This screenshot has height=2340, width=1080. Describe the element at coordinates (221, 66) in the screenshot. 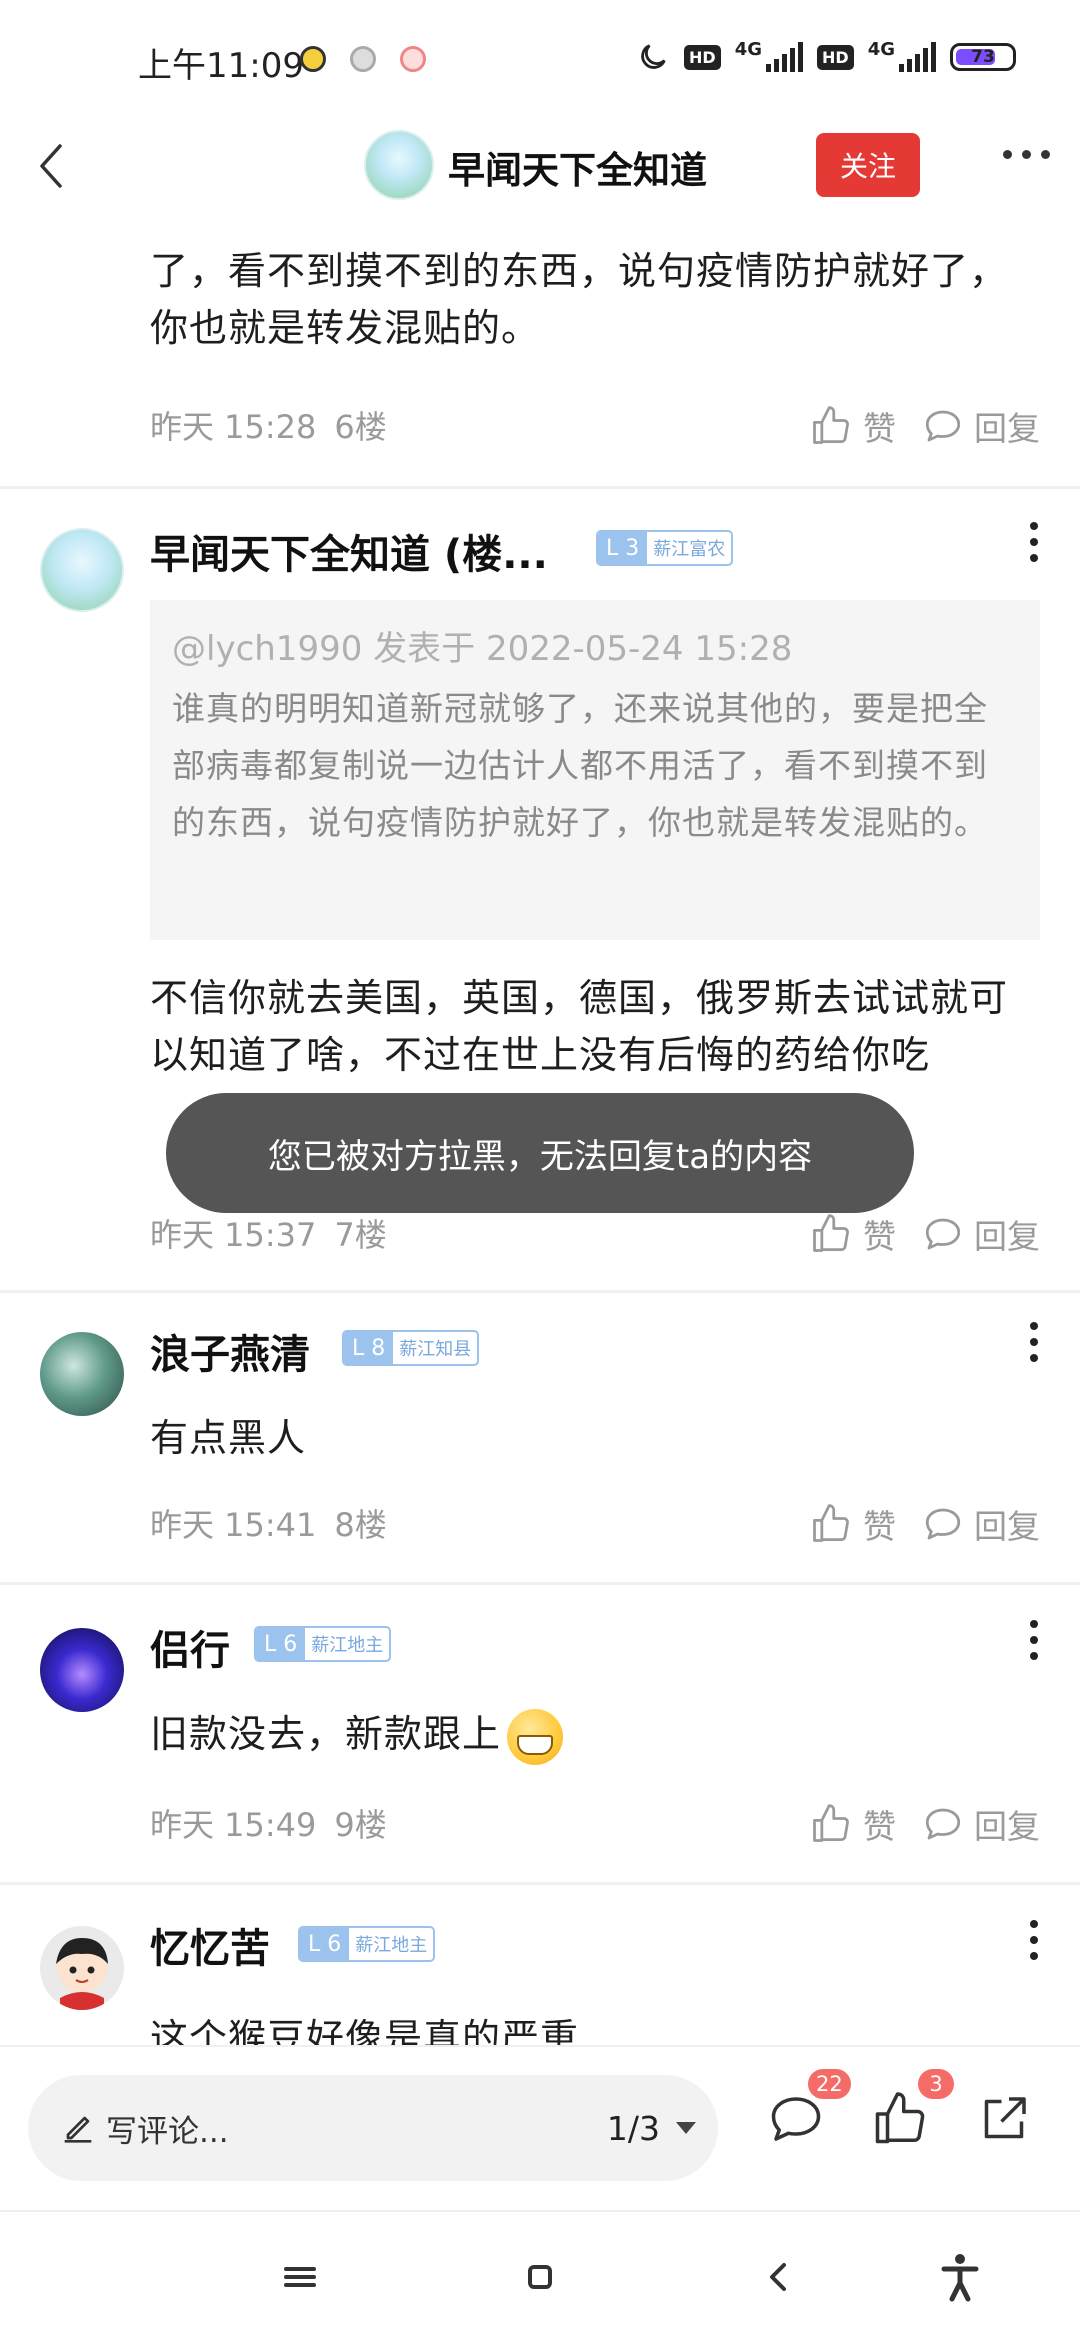

I see `status-time: 上午11:09` at that location.